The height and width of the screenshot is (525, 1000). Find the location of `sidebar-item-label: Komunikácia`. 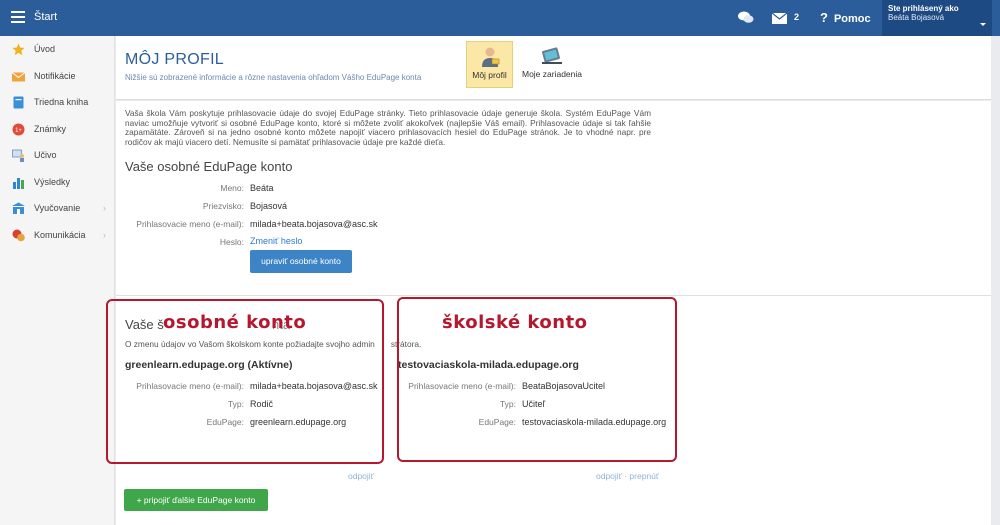

sidebar-item-label: Komunikácia is located at coordinates (60, 234).